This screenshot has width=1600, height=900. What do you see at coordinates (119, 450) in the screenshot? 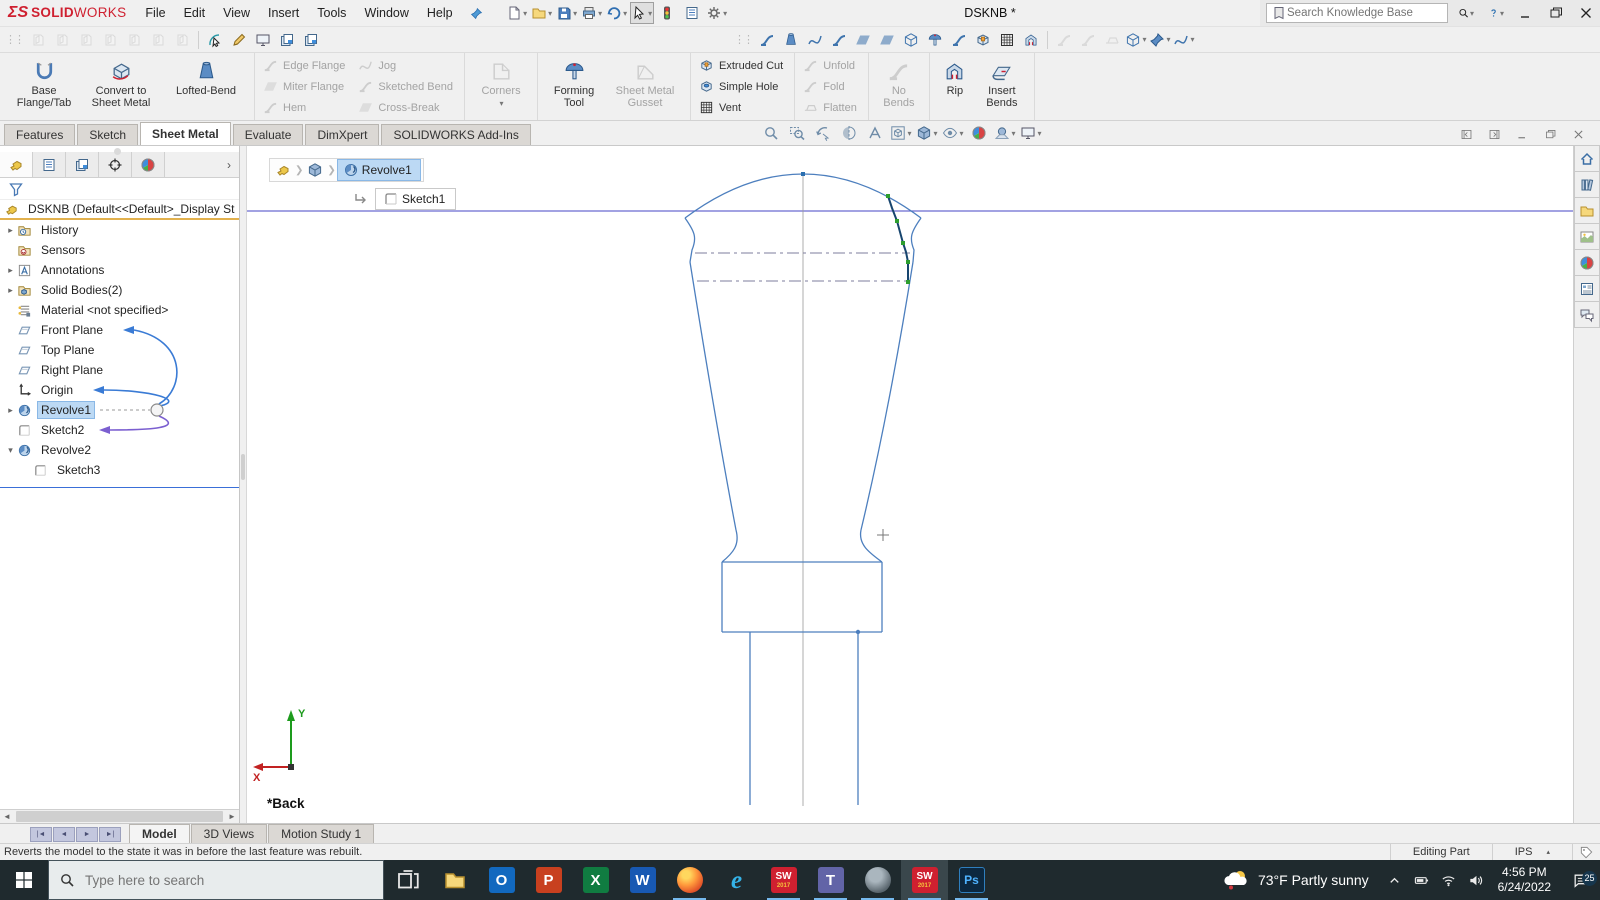
I see `tree-item-revolve2: ▾ Revolve2` at bounding box center [119, 450].